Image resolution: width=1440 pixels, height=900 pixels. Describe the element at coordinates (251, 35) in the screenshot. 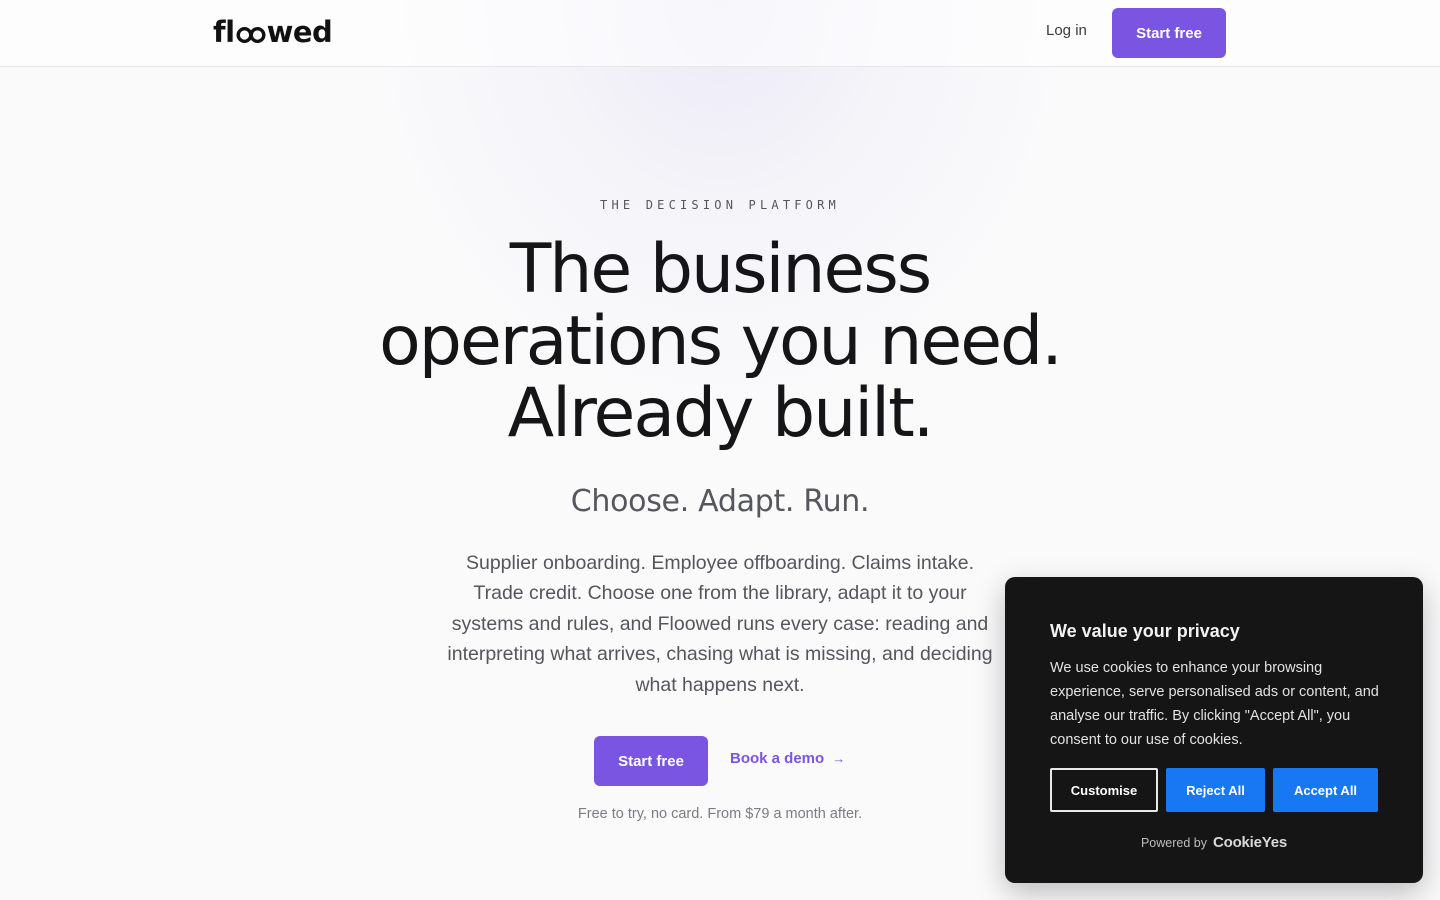

I see `logo-infinity-icon` at that location.